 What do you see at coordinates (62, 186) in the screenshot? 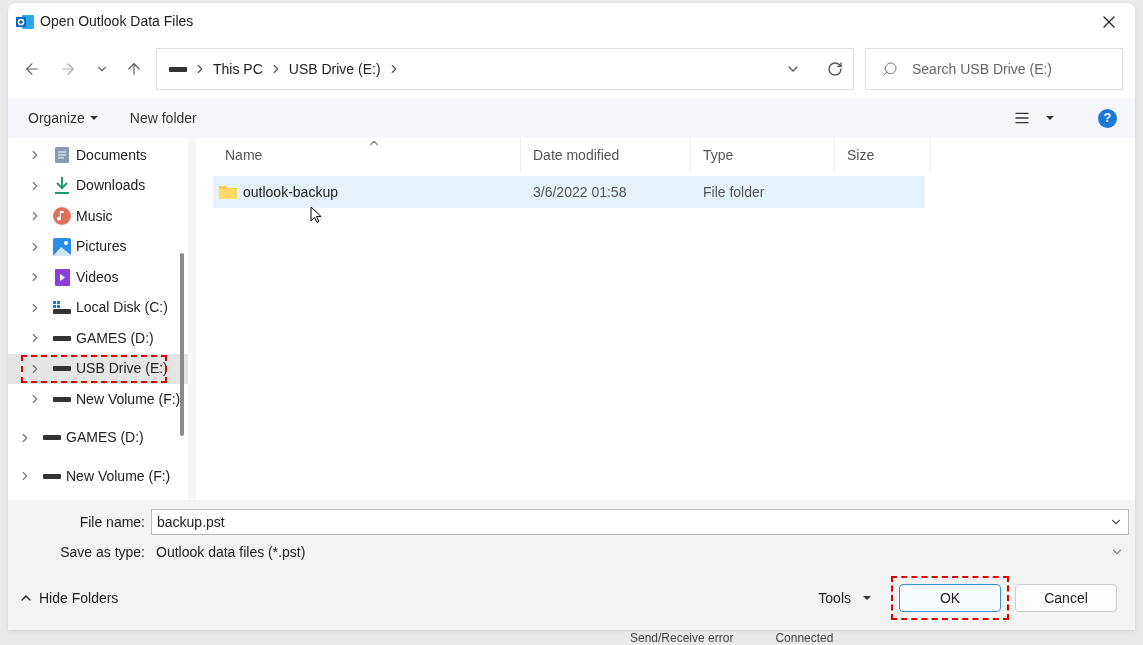
I see `download-icon` at bounding box center [62, 186].